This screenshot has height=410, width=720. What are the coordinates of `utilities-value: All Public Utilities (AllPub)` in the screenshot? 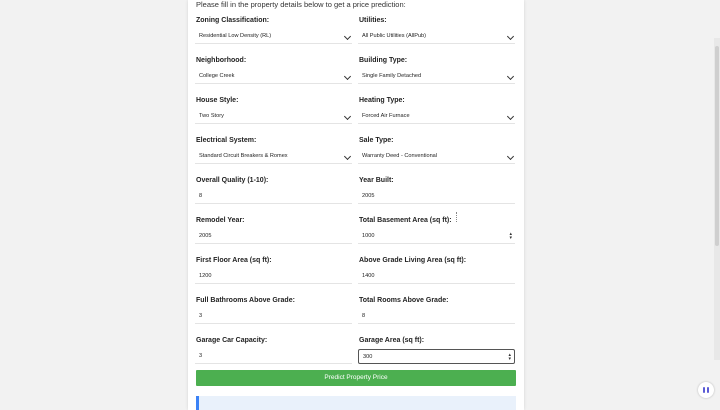 It's located at (394, 36).